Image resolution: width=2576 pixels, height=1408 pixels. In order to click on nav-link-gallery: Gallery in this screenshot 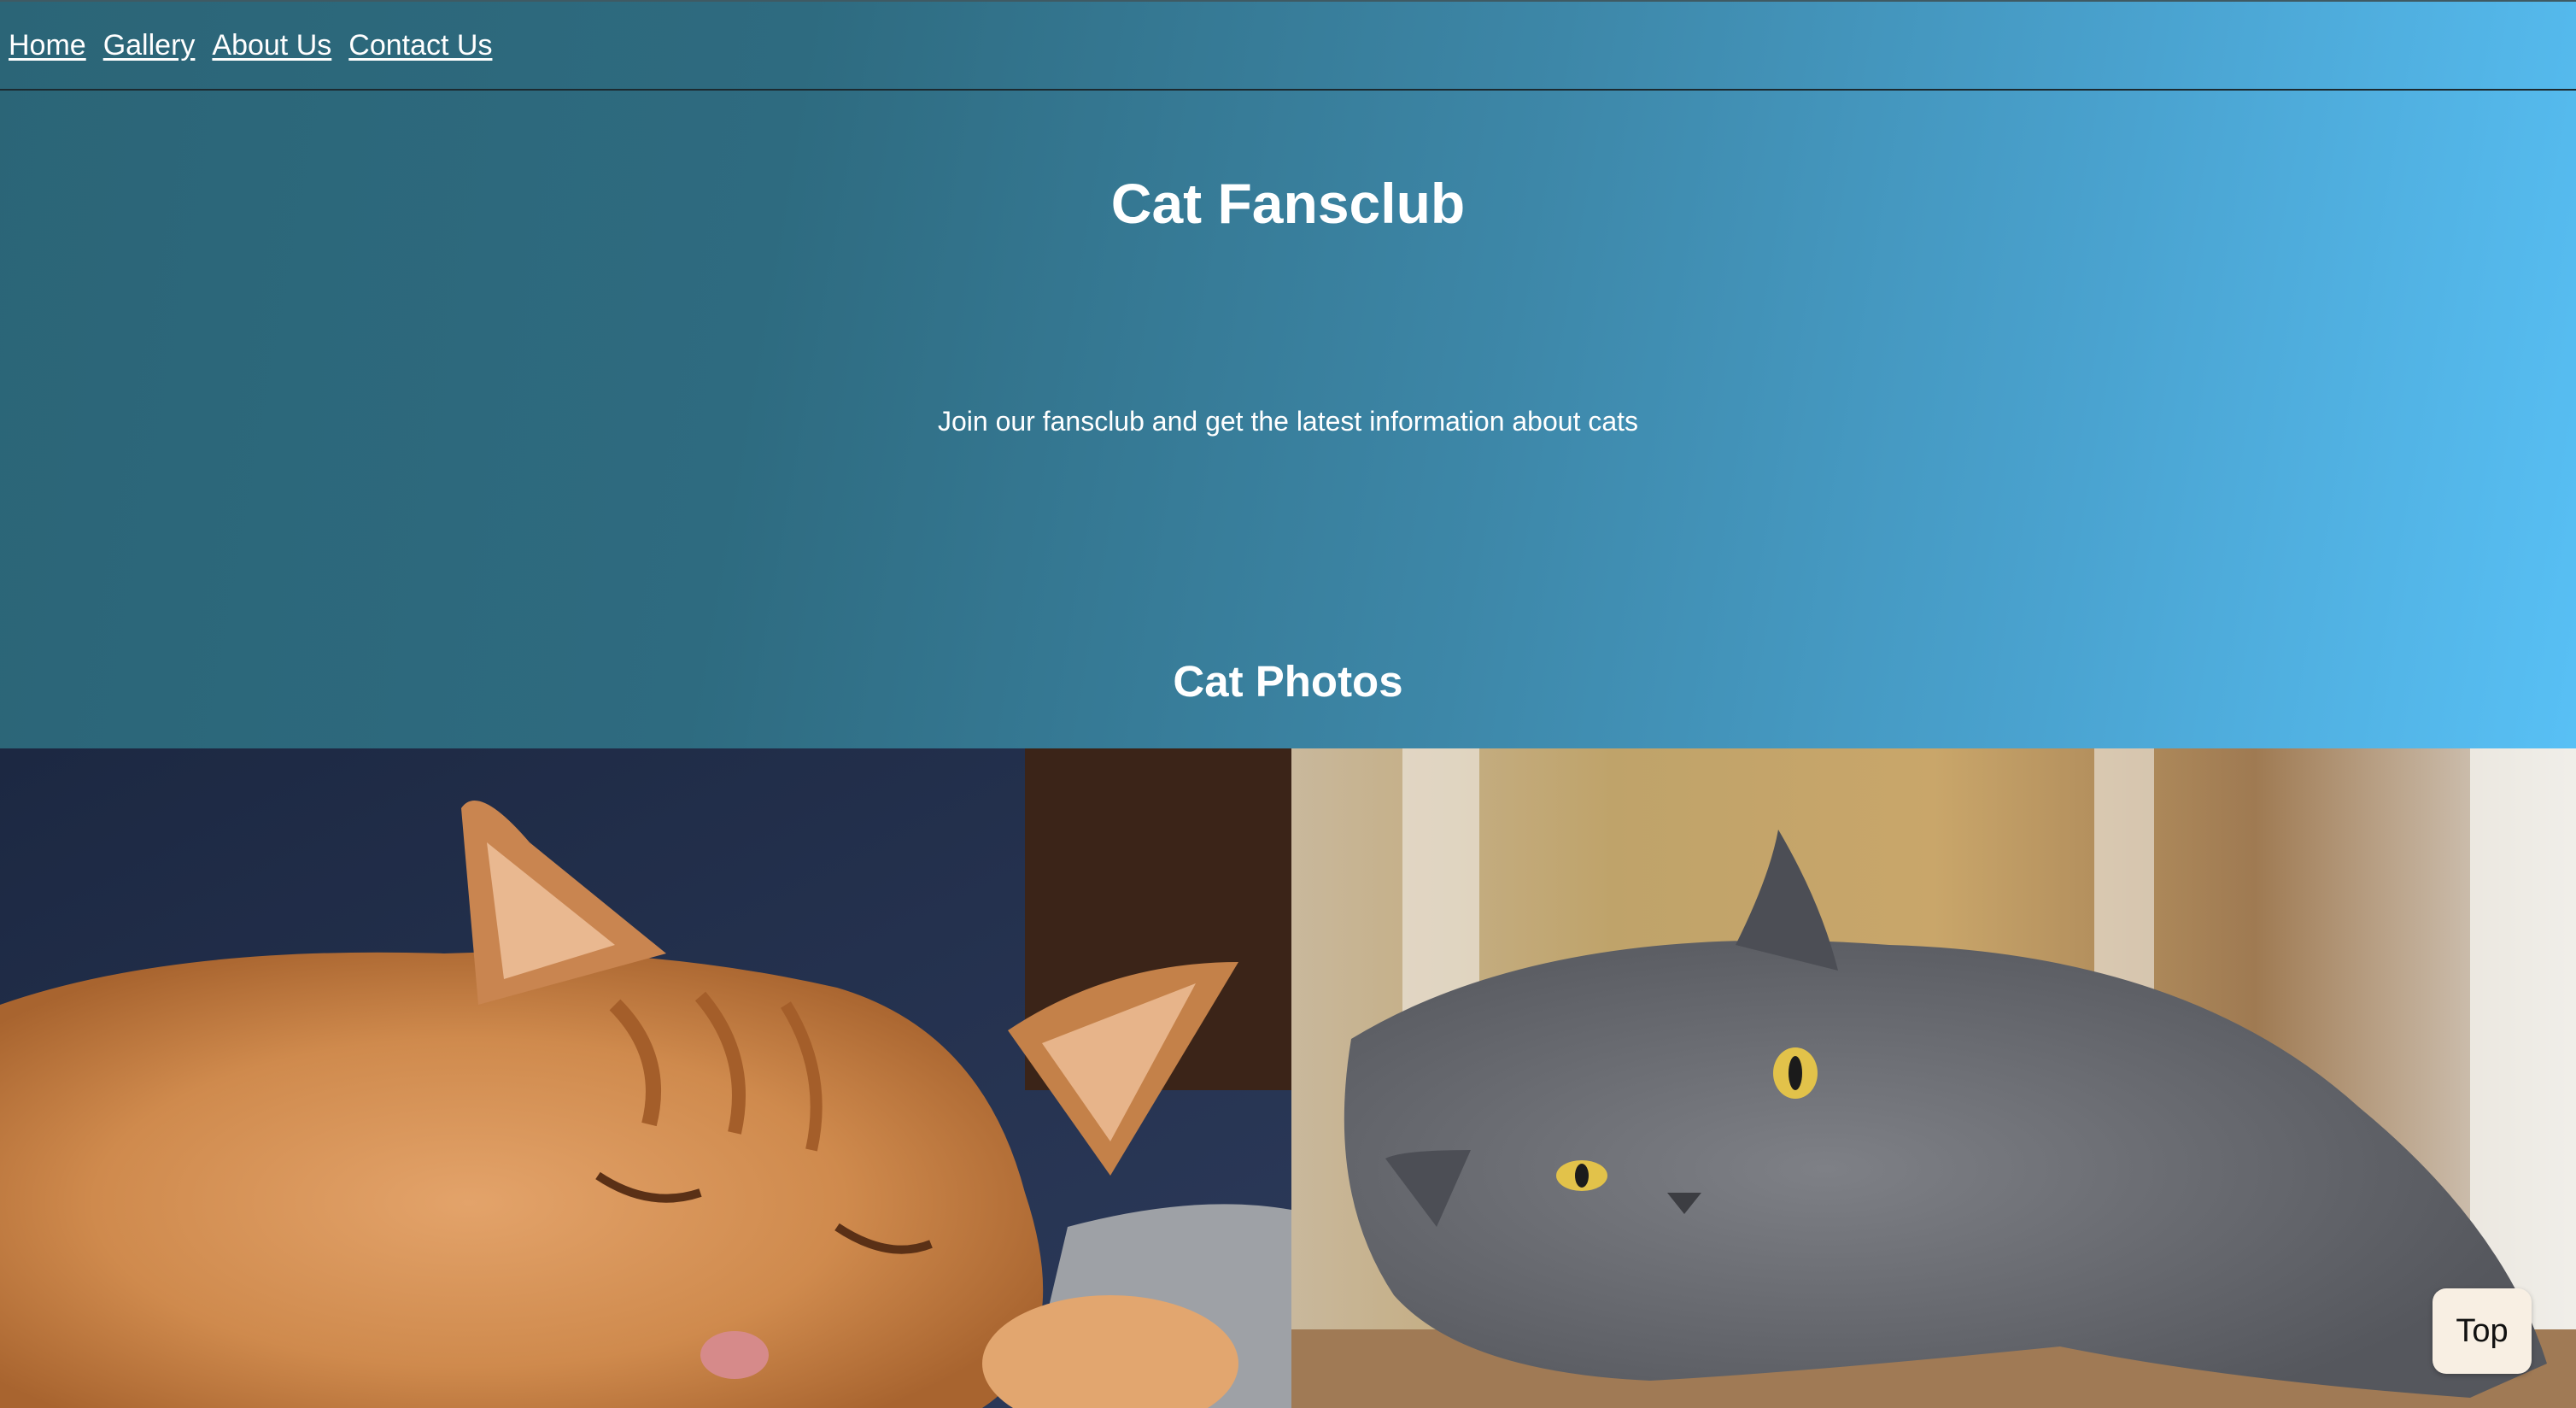, I will do `click(149, 45)`.